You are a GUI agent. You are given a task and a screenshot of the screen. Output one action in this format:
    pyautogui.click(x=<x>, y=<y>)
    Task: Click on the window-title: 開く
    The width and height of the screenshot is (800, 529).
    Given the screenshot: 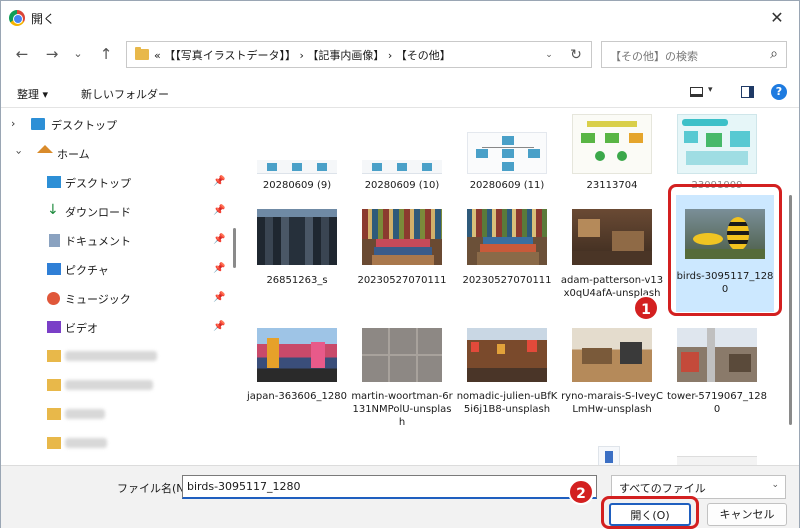 What is the action you would take?
    pyautogui.click(x=43, y=19)
    